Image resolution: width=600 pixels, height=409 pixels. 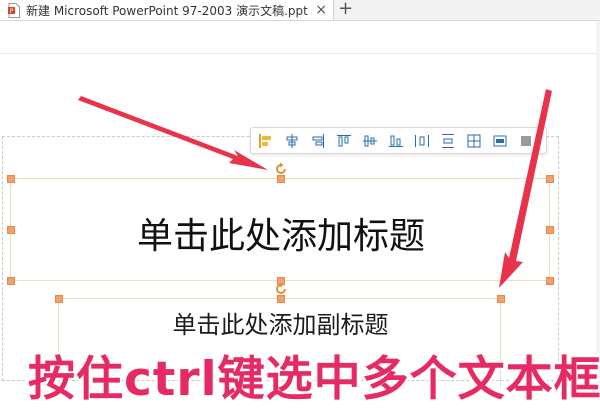 What do you see at coordinates (300, 53) in the screenshot?
I see `slide-top-edge` at bounding box center [300, 53].